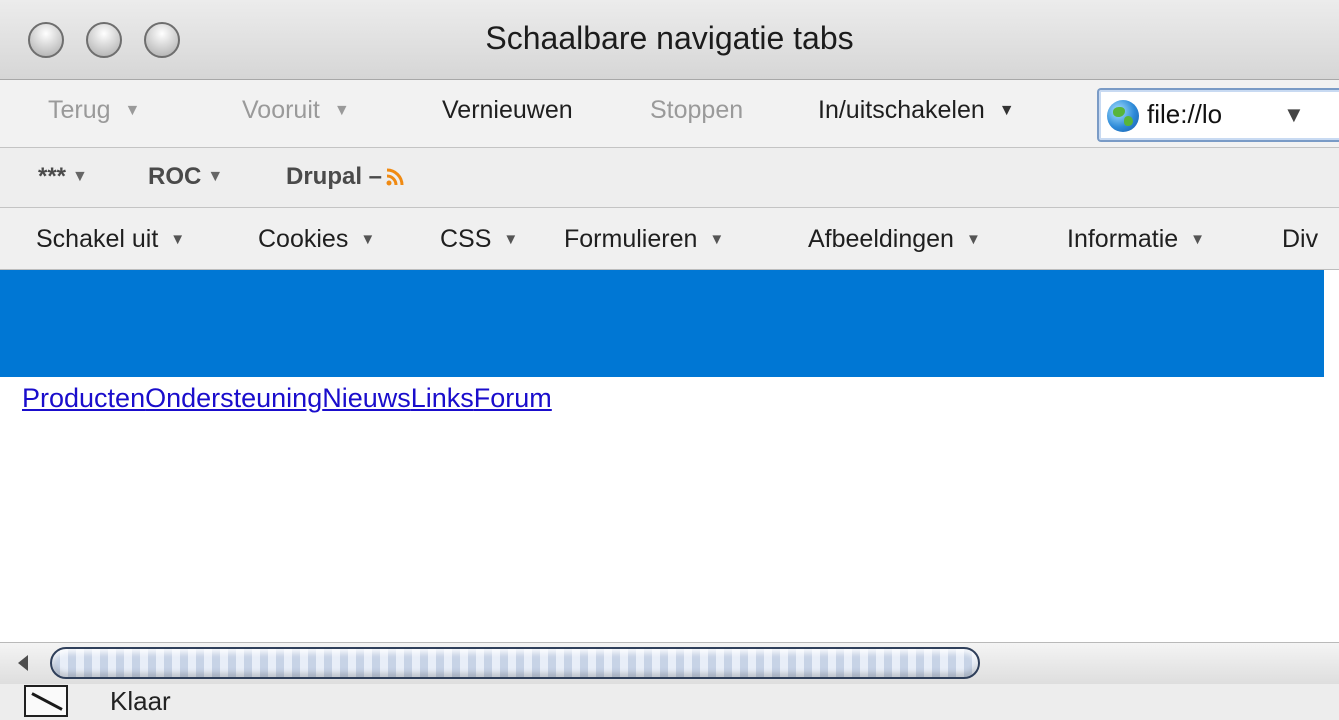 The width and height of the screenshot is (1339, 720). I want to click on bookmarks-bar: *** ▼ ROC ▼ Drupal –, so click(669, 178).